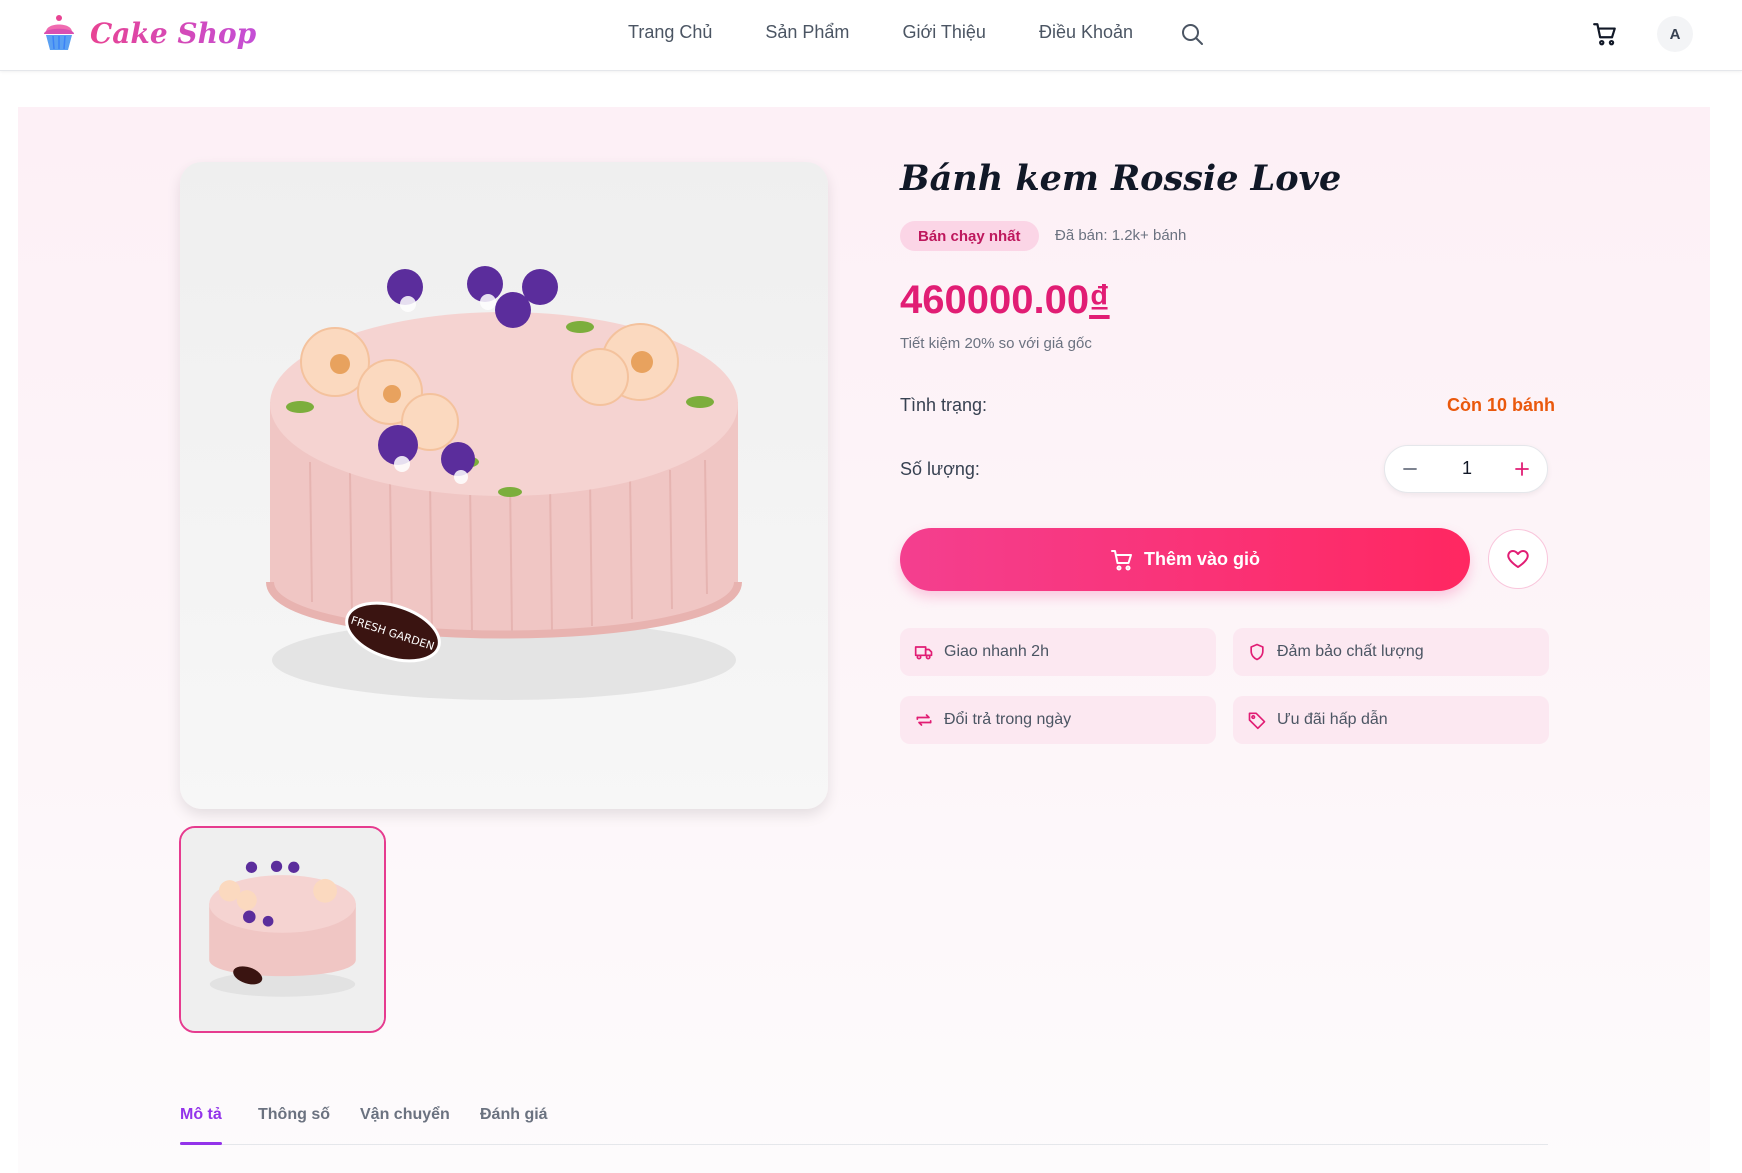 The width and height of the screenshot is (1742, 1173). I want to click on feature-label: Đảm bảo chất lượng, so click(1350, 651).